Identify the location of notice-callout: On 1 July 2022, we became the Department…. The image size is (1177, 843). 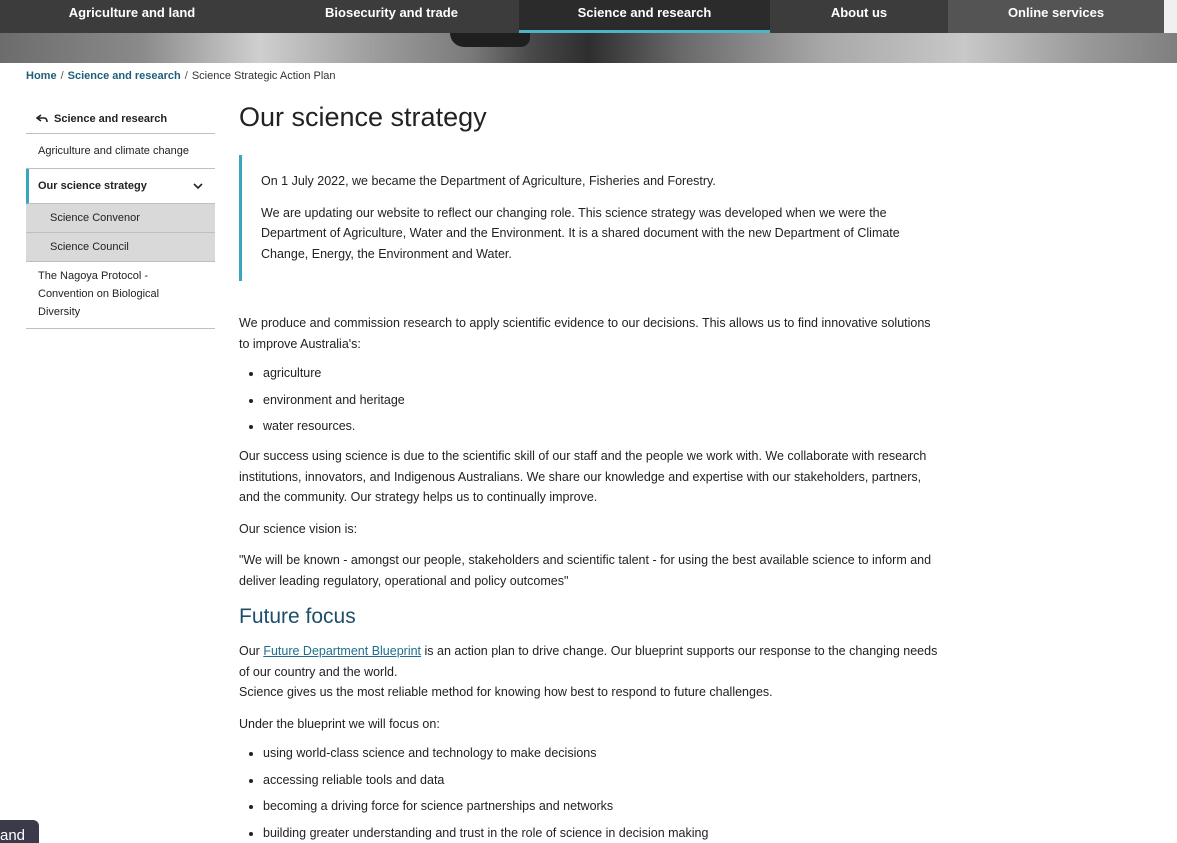
(590, 218).